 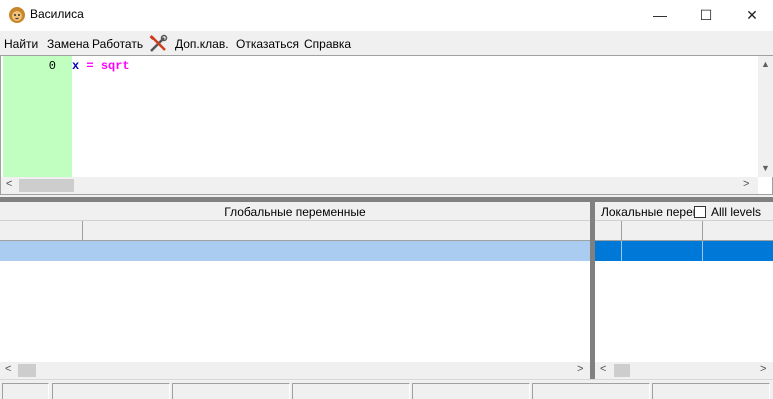 What do you see at coordinates (736, 212) in the screenshot?
I see `all-levels-label: Alll levels` at bounding box center [736, 212].